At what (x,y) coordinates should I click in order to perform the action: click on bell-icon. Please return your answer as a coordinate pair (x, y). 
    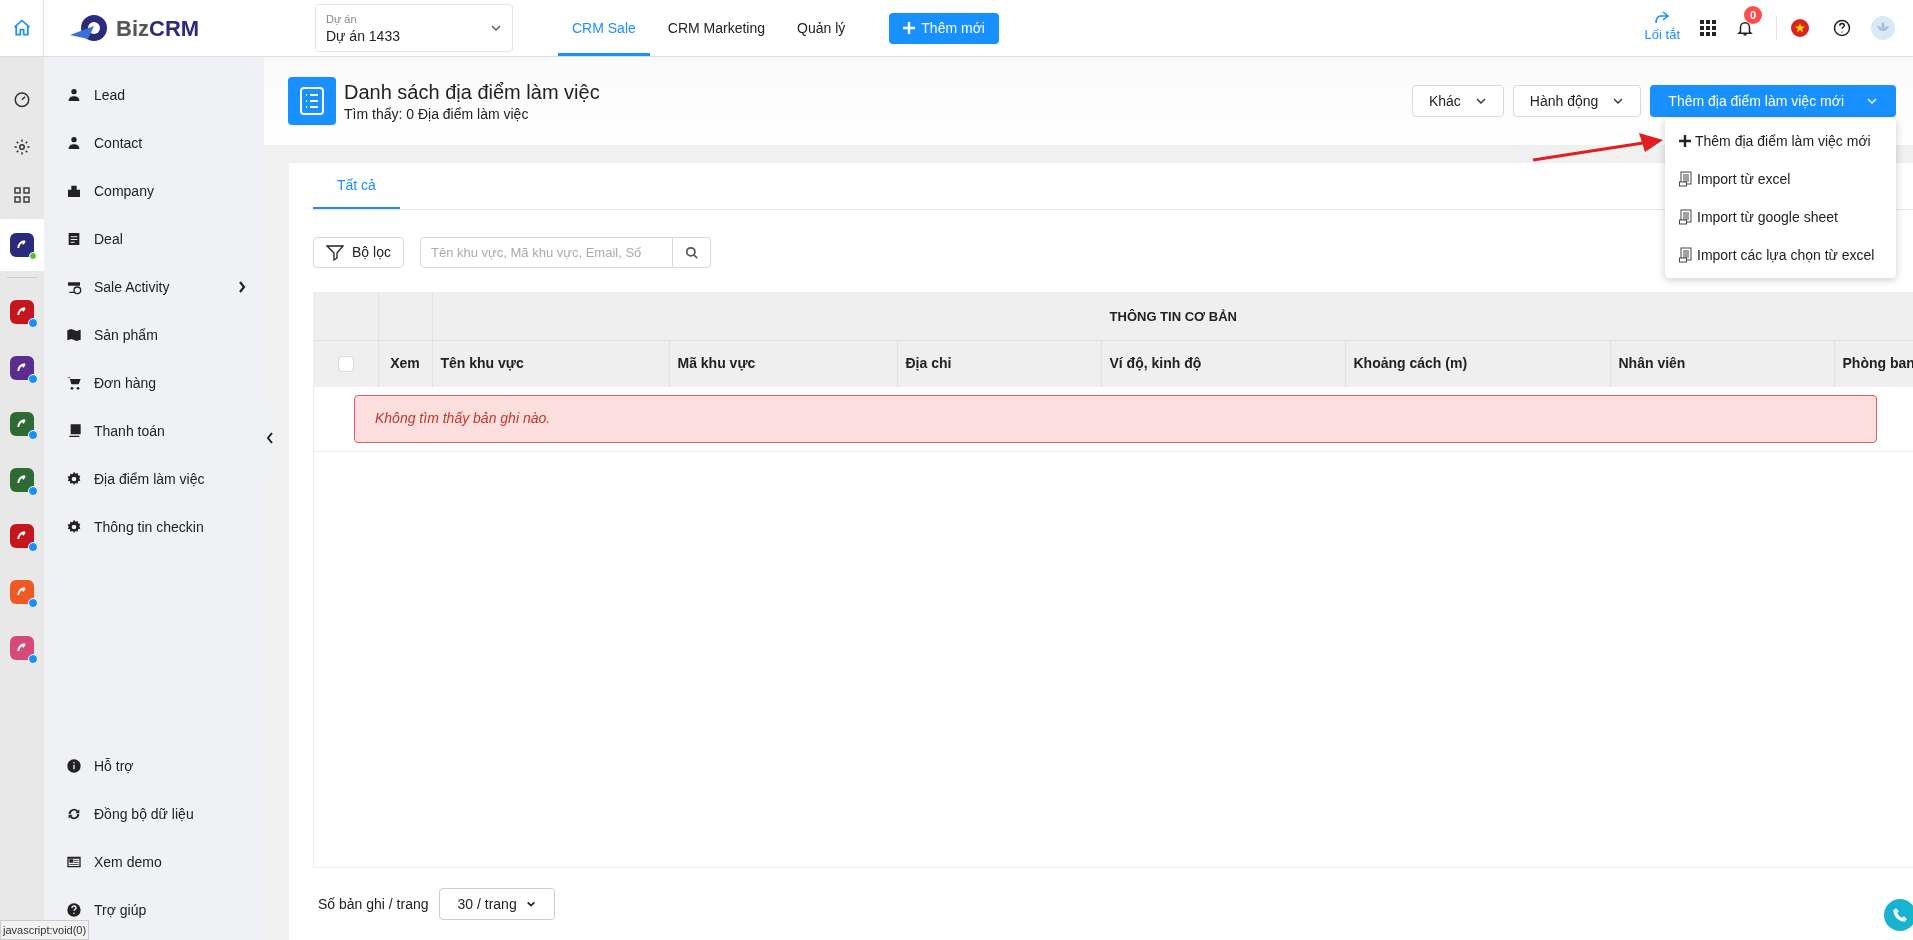
    Looking at the image, I should click on (1745, 28).